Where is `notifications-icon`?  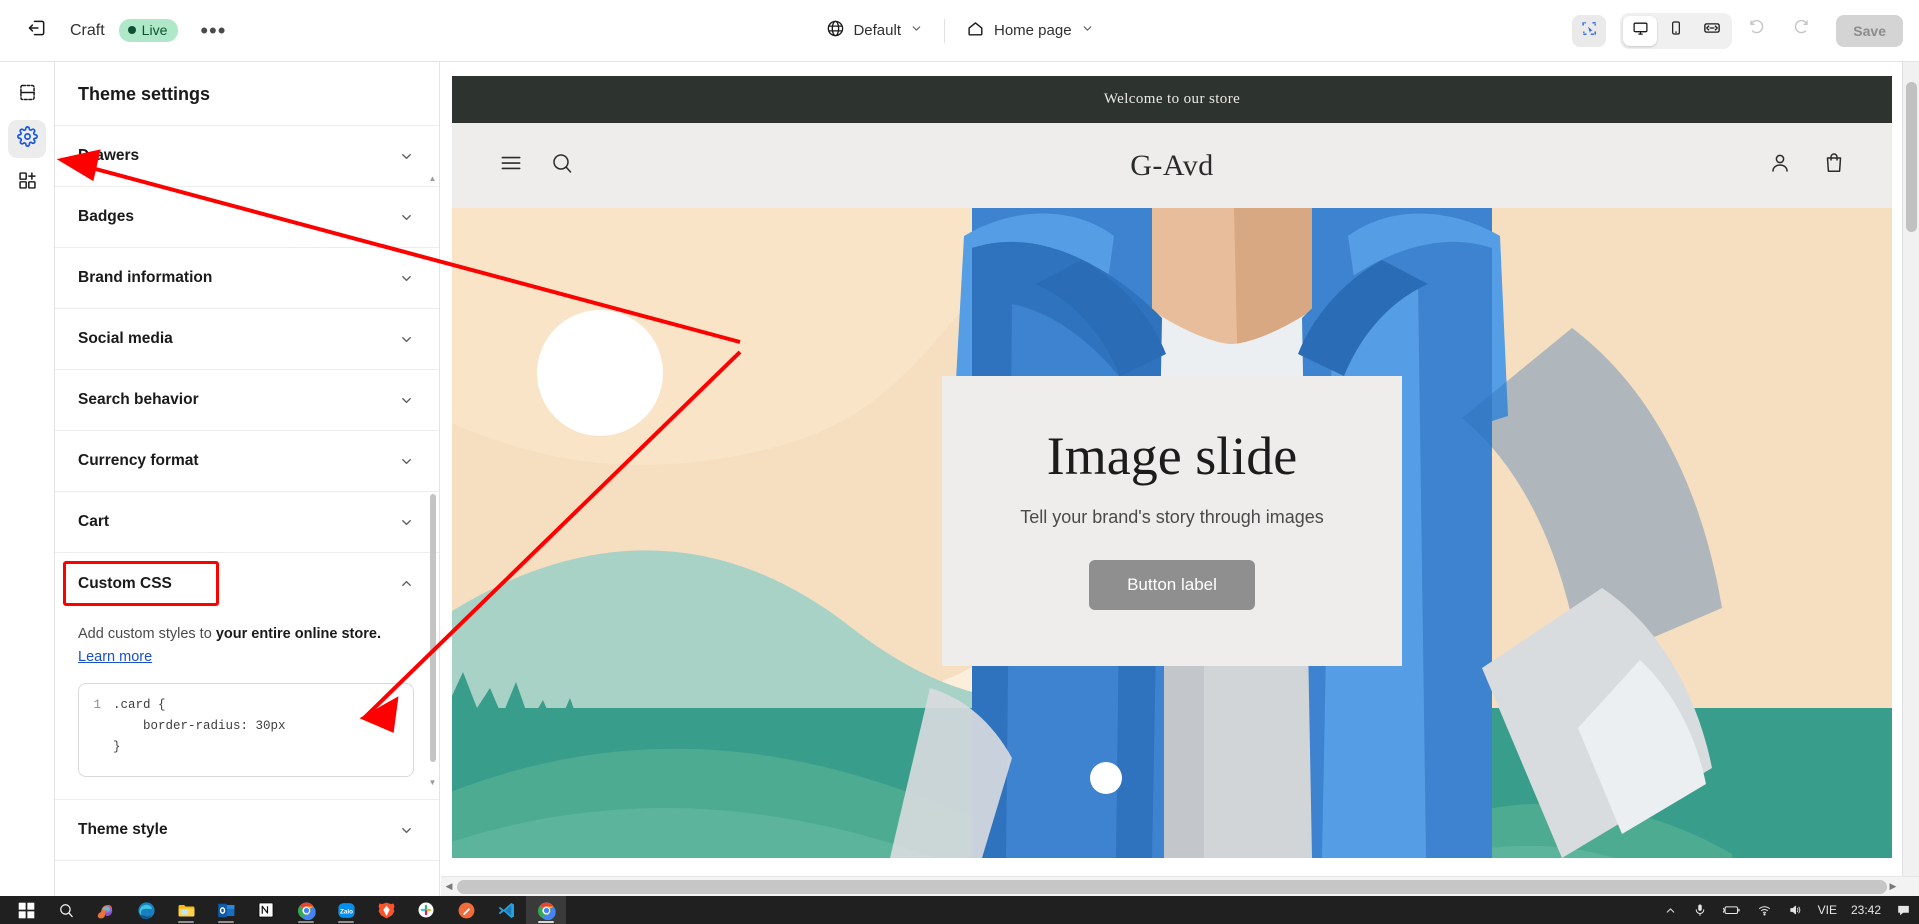 notifications-icon is located at coordinates (1903, 910).